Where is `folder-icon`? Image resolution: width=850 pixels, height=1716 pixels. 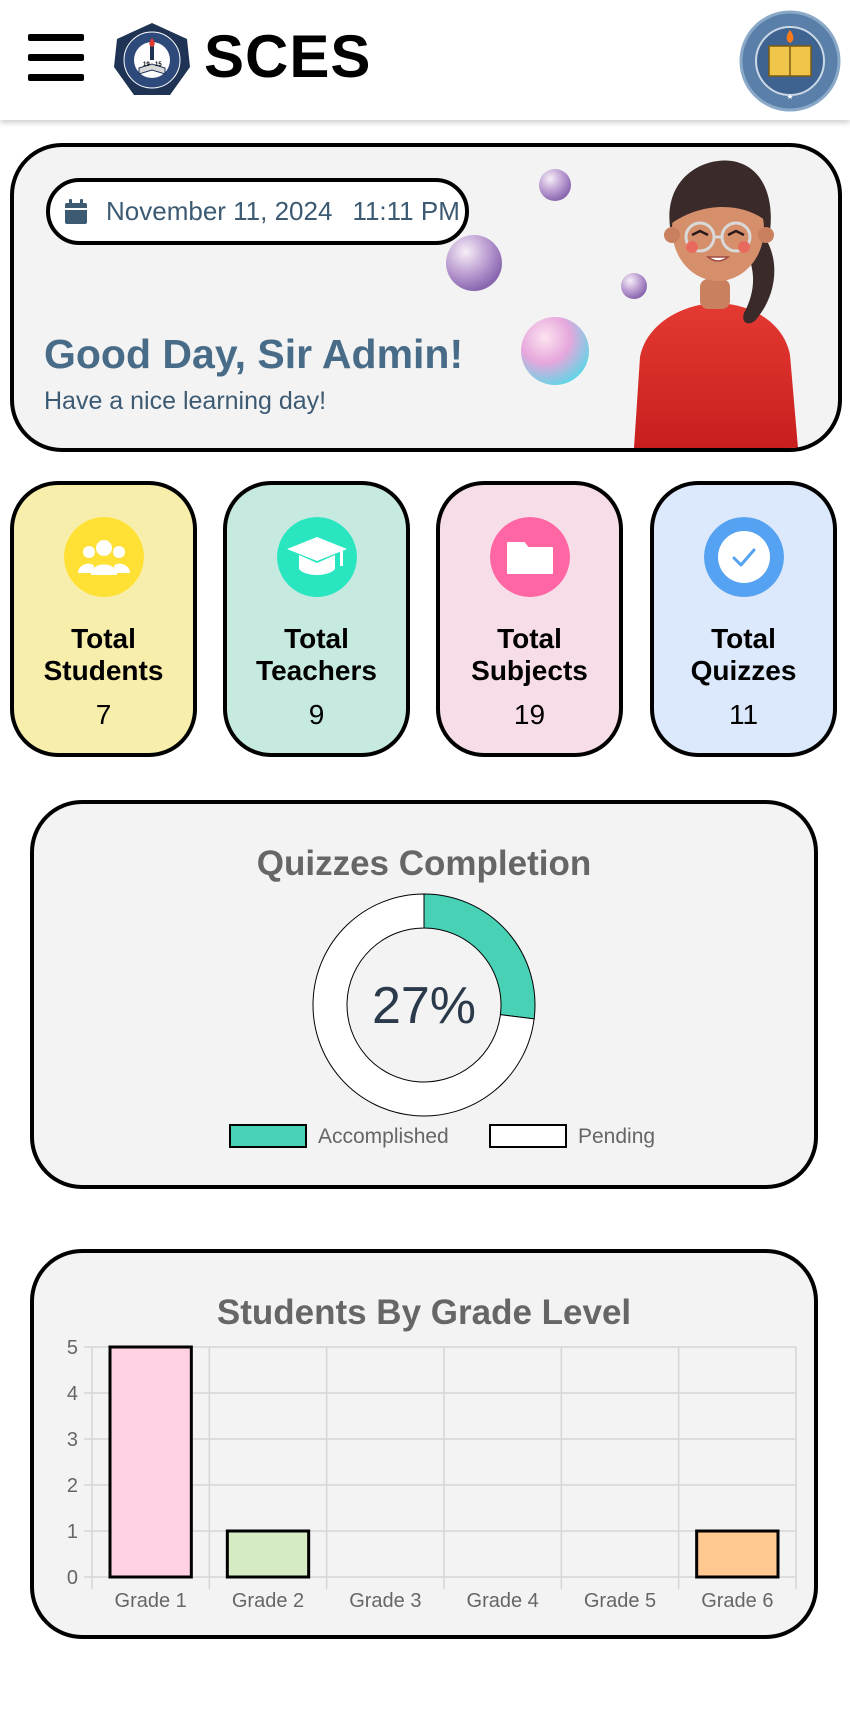 folder-icon is located at coordinates (529, 557).